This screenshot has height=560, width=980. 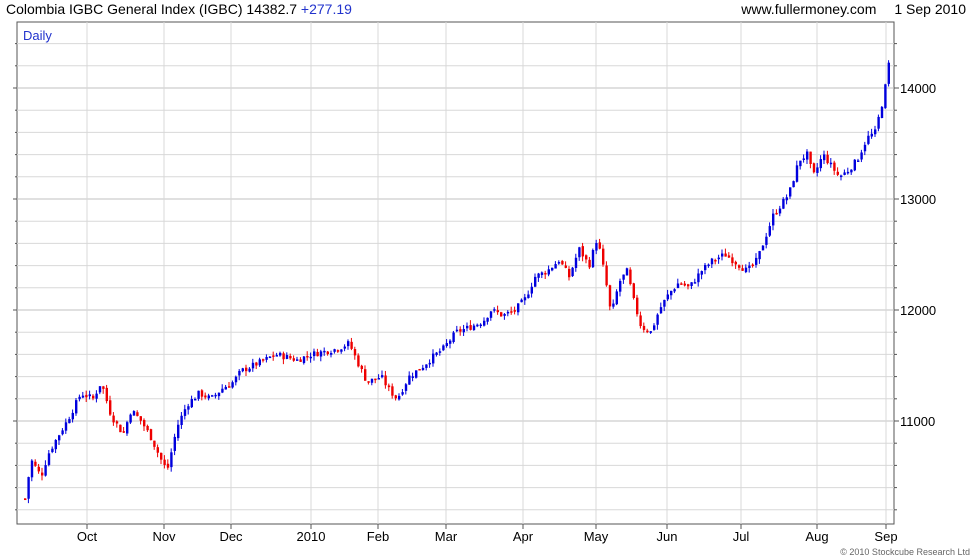 What do you see at coordinates (37, 35) in the screenshot?
I see `period-label: Daily` at bounding box center [37, 35].